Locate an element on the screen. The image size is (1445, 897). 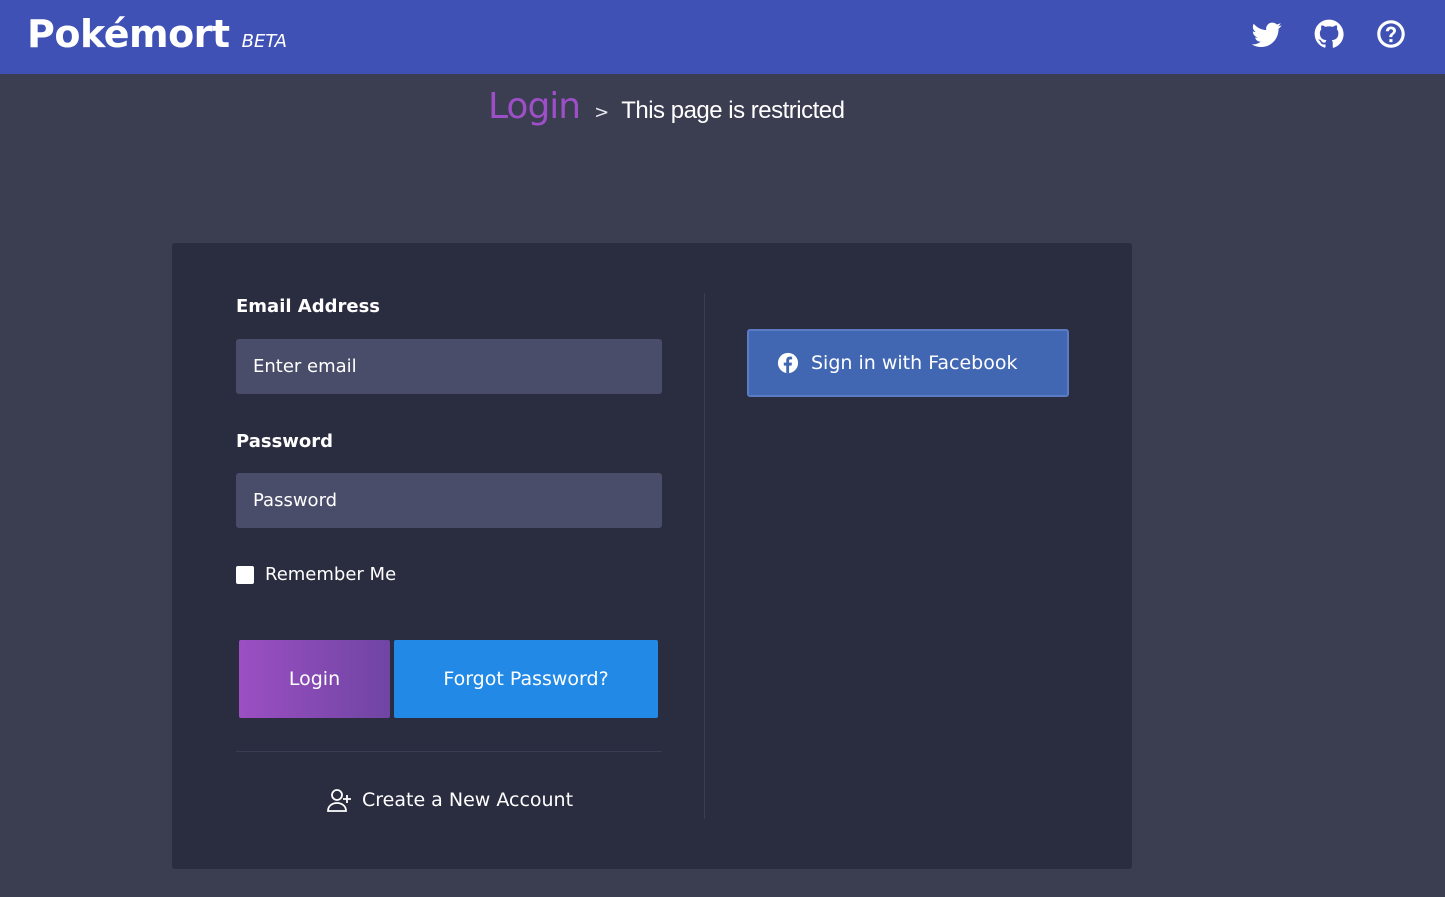
forgot-password-button: Forgot Password? is located at coordinates (526, 679).